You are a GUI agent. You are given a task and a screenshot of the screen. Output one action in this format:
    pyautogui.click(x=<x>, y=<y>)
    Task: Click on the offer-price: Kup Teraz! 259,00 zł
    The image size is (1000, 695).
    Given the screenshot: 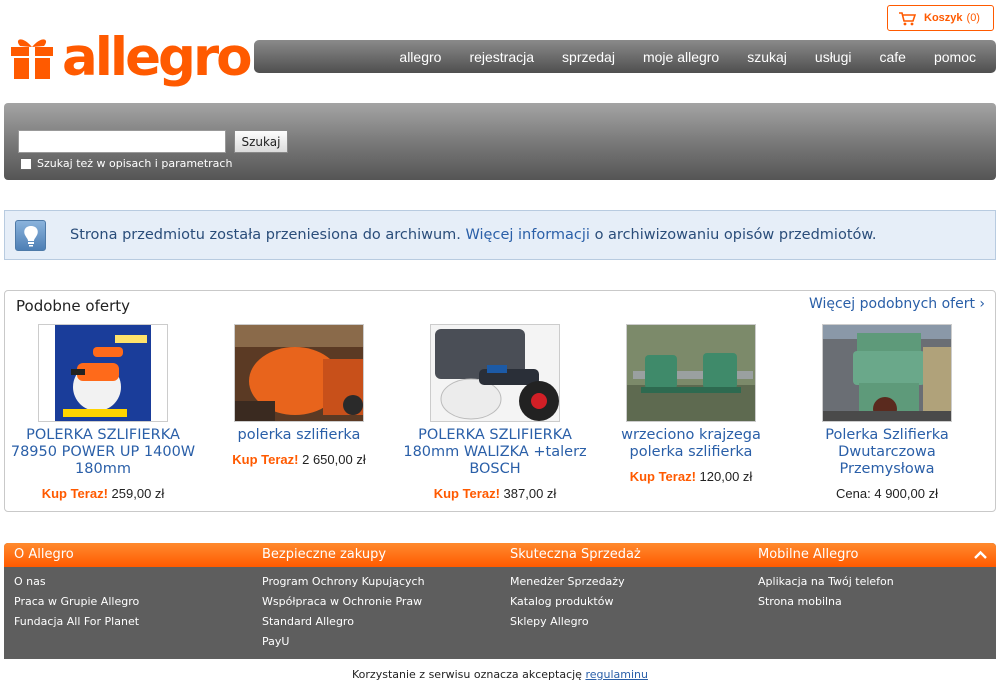 What is the action you would take?
    pyautogui.click(x=103, y=493)
    